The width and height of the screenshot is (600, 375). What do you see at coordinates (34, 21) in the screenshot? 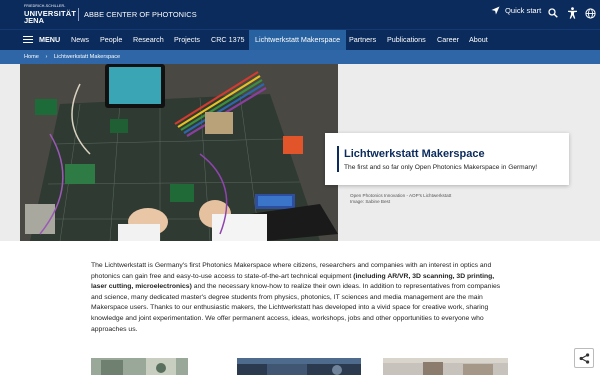
I see `logo-line-jena: JENA` at bounding box center [34, 21].